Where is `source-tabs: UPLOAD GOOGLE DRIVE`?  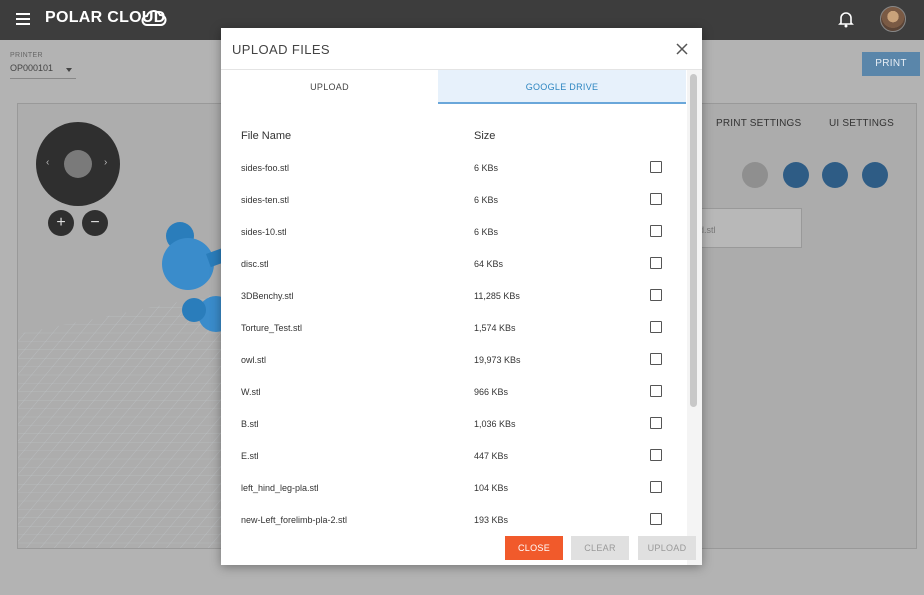
source-tabs: UPLOAD GOOGLE DRIVE is located at coordinates (453, 87).